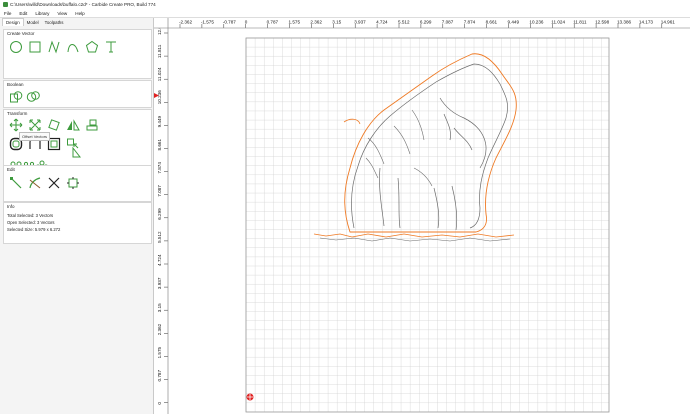  I want to click on scale-icon, so click(35, 125).